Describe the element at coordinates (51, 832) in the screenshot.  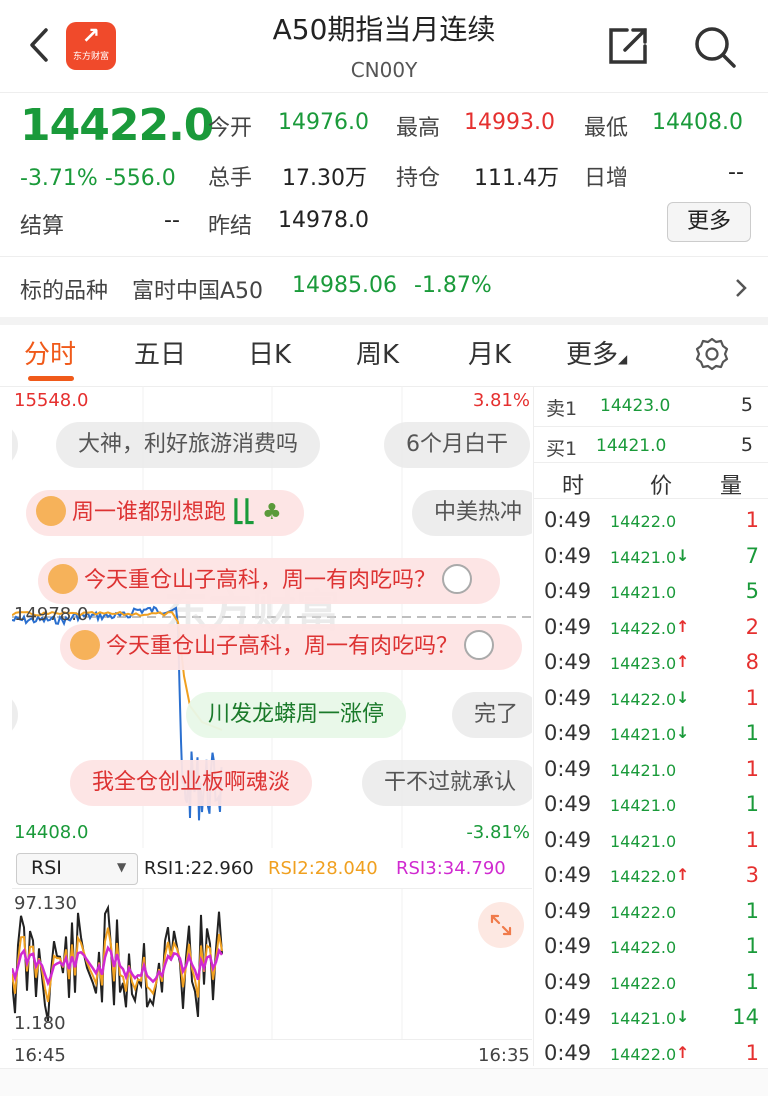
I see `chart-min-price: 14408.0` at that location.